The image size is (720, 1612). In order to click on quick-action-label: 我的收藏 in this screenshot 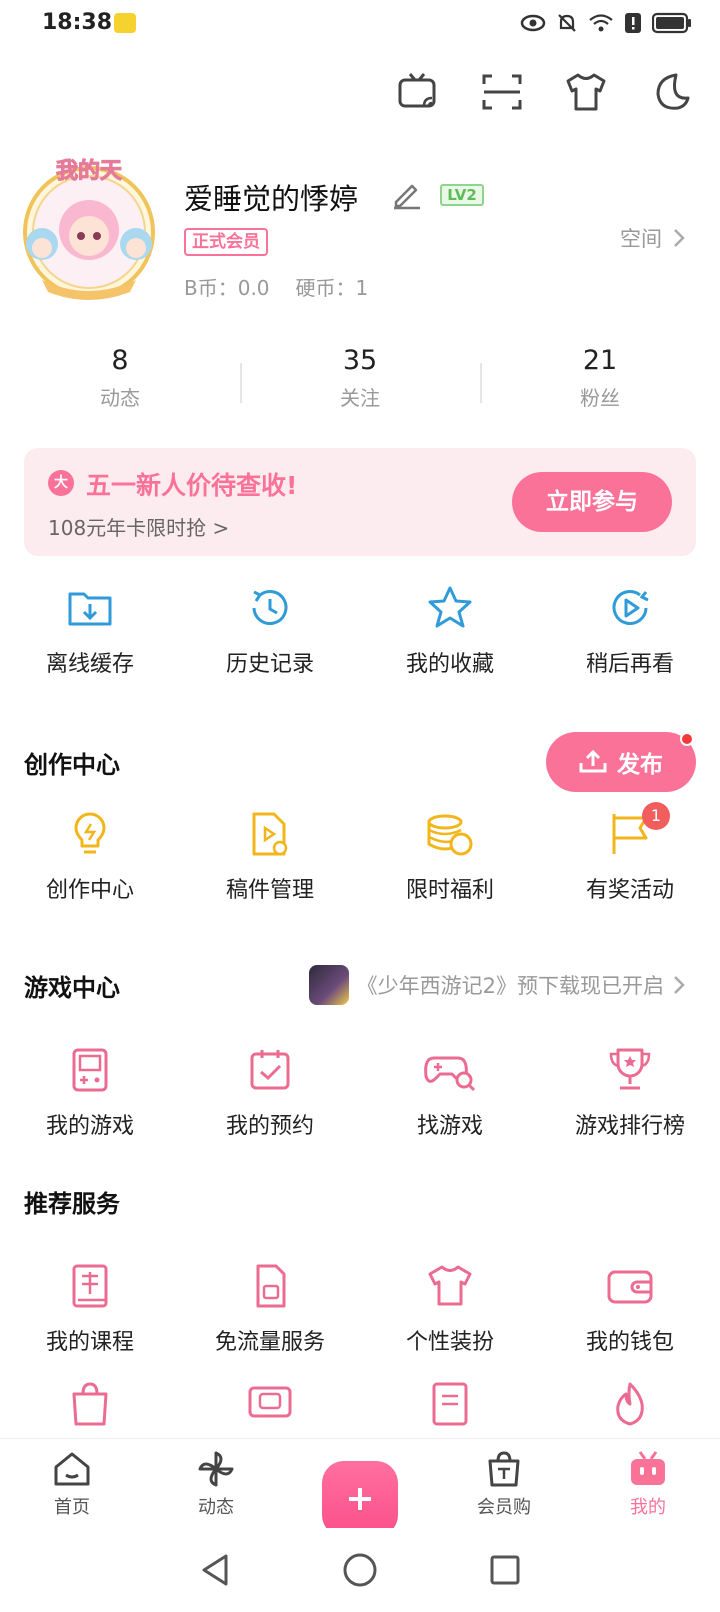, I will do `click(449, 664)`.